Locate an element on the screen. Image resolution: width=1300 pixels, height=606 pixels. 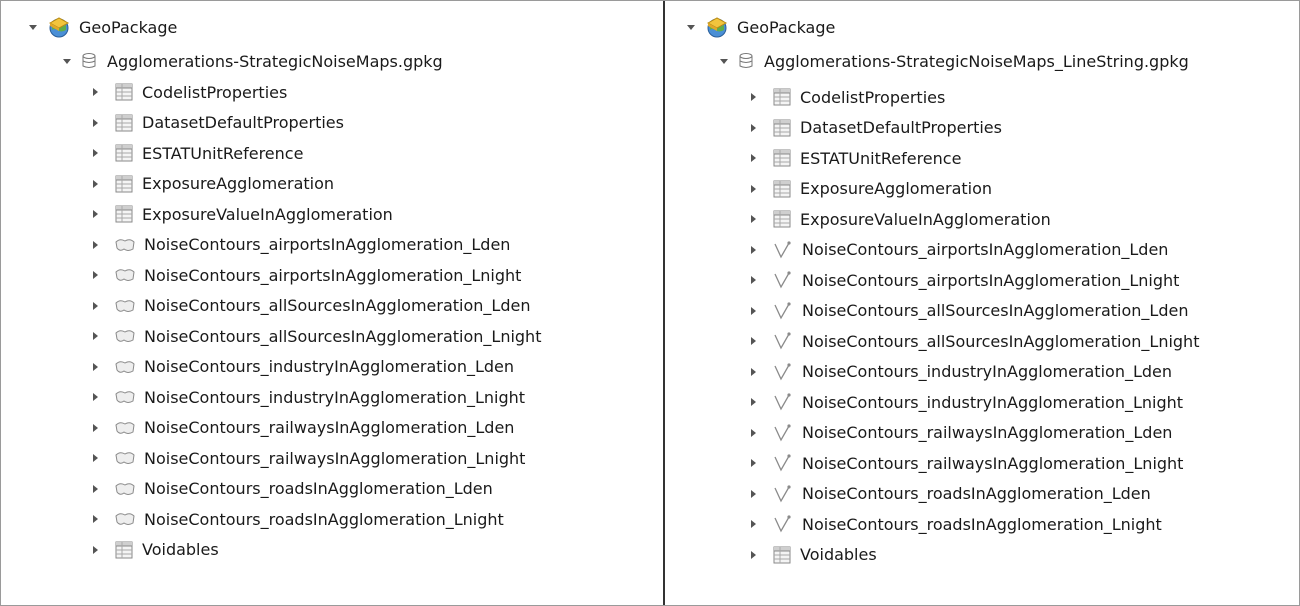
tree-node-gpkg-file: Agglomerations-StrategicNoiseMaps.gpkg is located at coordinates (253, 61).